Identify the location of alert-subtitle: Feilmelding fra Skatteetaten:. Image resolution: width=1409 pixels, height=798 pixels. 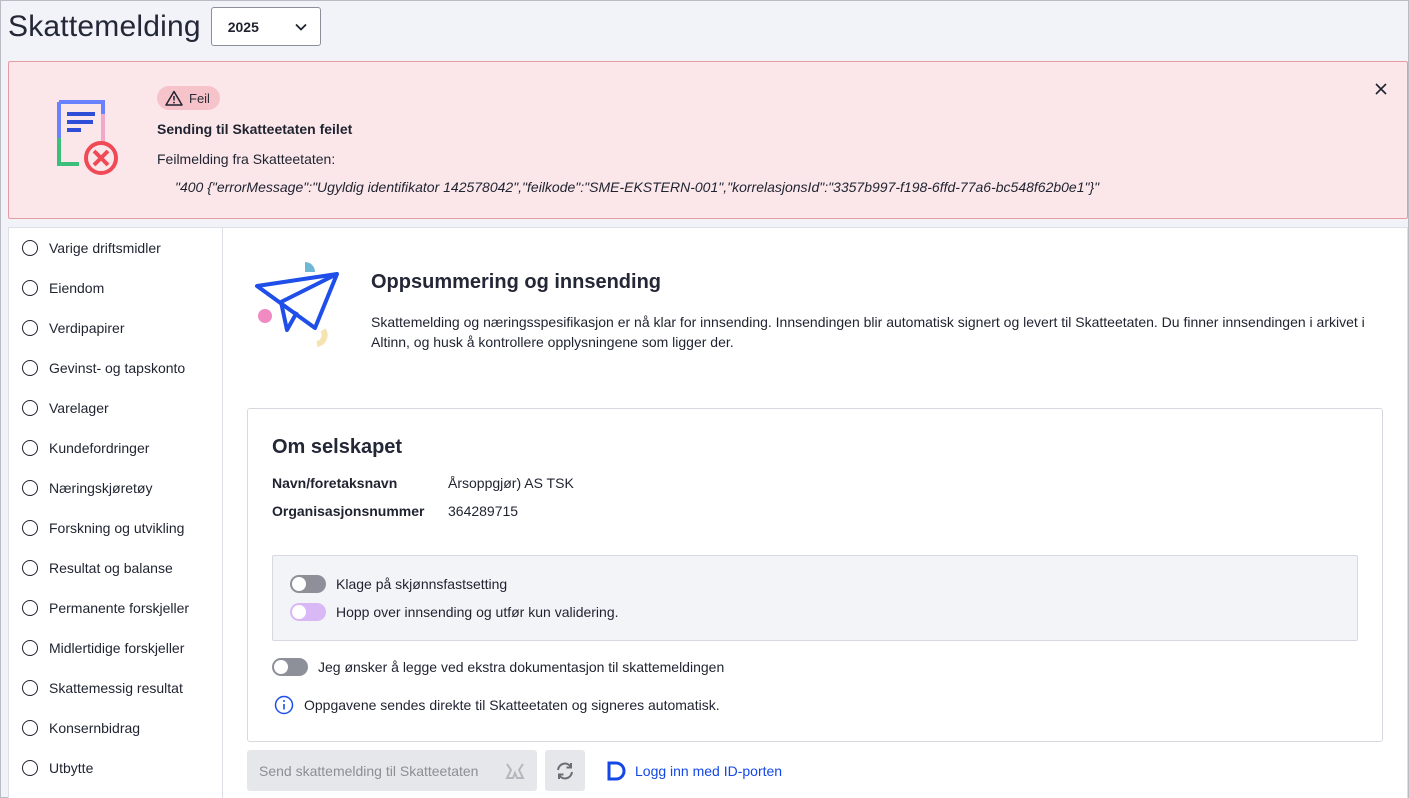
(246, 159).